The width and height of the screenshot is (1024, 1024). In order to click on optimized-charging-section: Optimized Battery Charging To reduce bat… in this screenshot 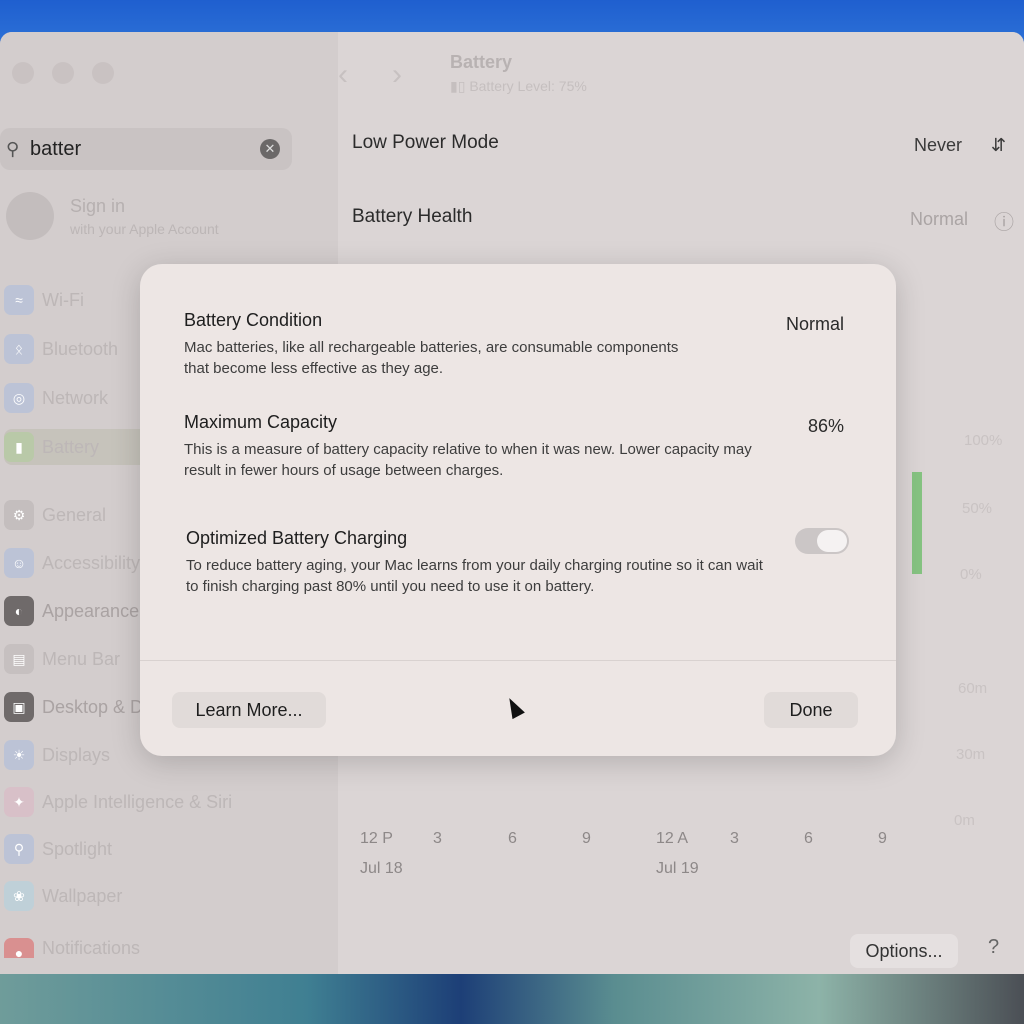, I will do `click(526, 562)`.